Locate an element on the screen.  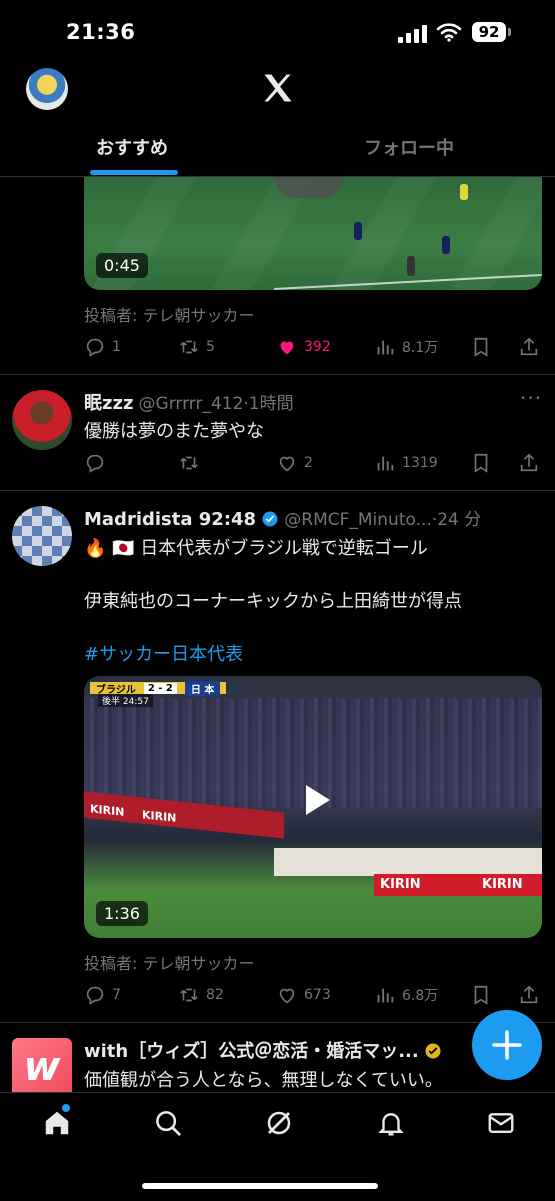
tweet-text: 価値観が合う人となら、無理しなくていい。 is located at coordinates (263, 1080).